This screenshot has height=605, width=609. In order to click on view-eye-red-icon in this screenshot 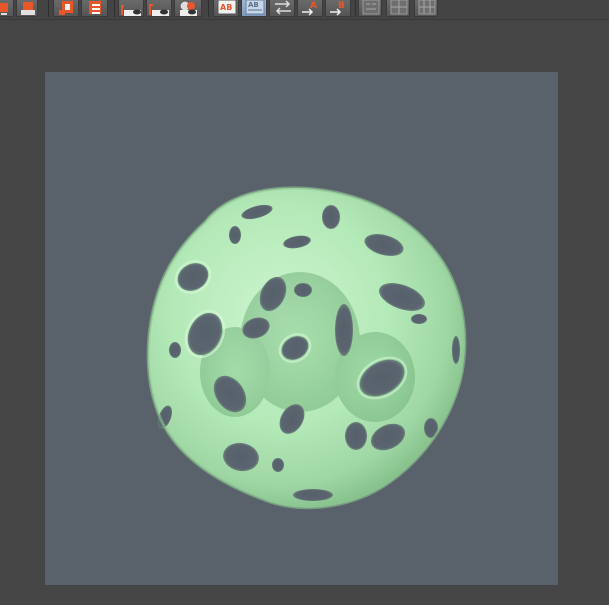, I will do `click(159, 10)`.